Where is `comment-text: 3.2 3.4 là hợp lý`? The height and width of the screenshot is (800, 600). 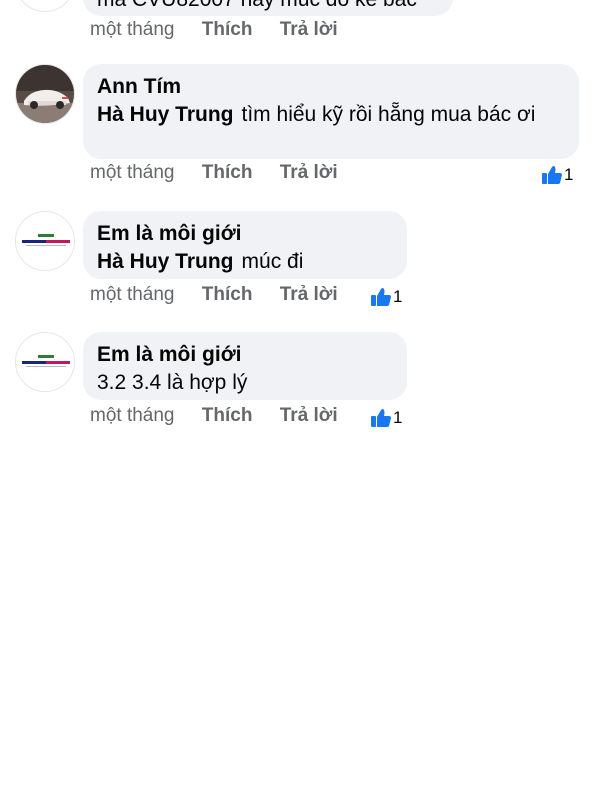
comment-text: 3.2 3.4 là hợp lý is located at coordinates (172, 382).